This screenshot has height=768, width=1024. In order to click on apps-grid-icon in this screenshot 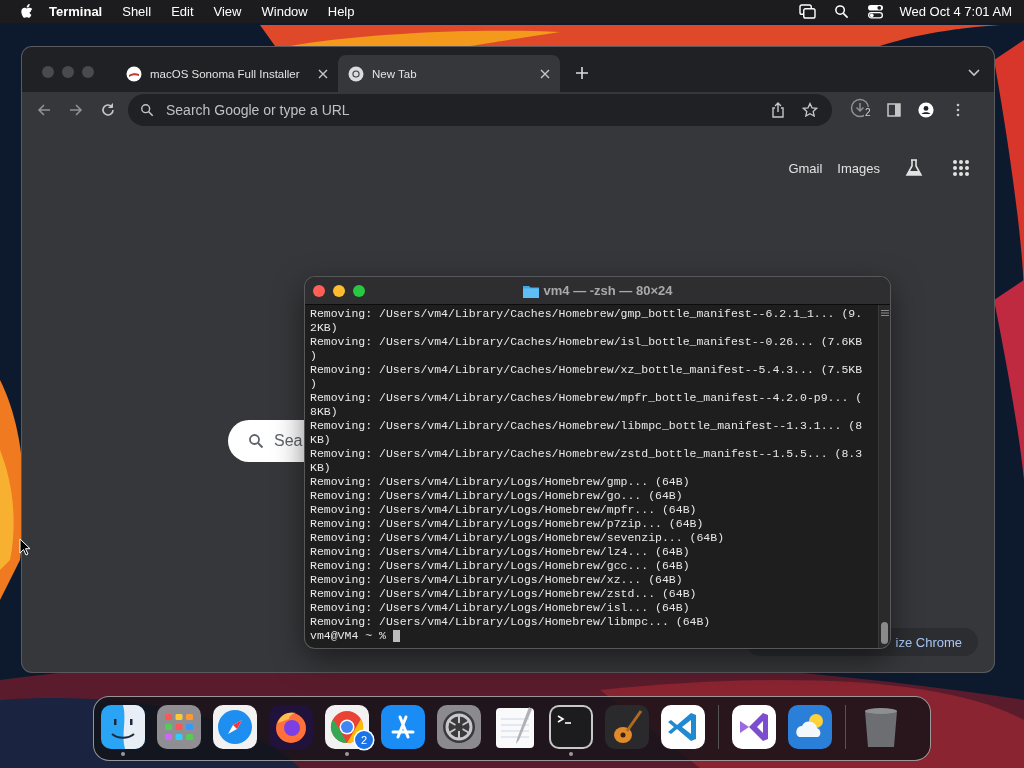, I will do `click(961, 168)`.